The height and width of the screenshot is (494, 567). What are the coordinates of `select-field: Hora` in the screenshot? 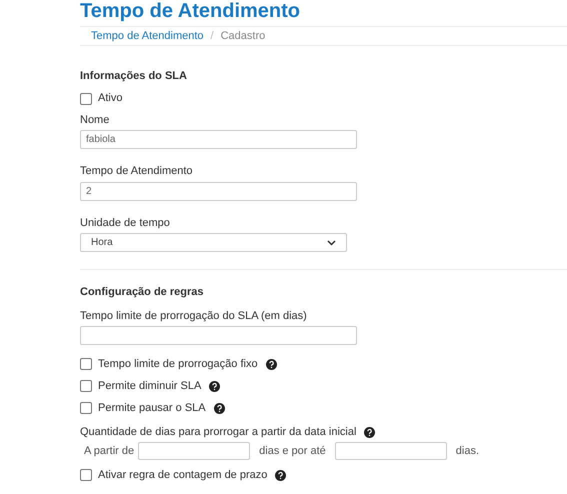 It's located at (213, 242).